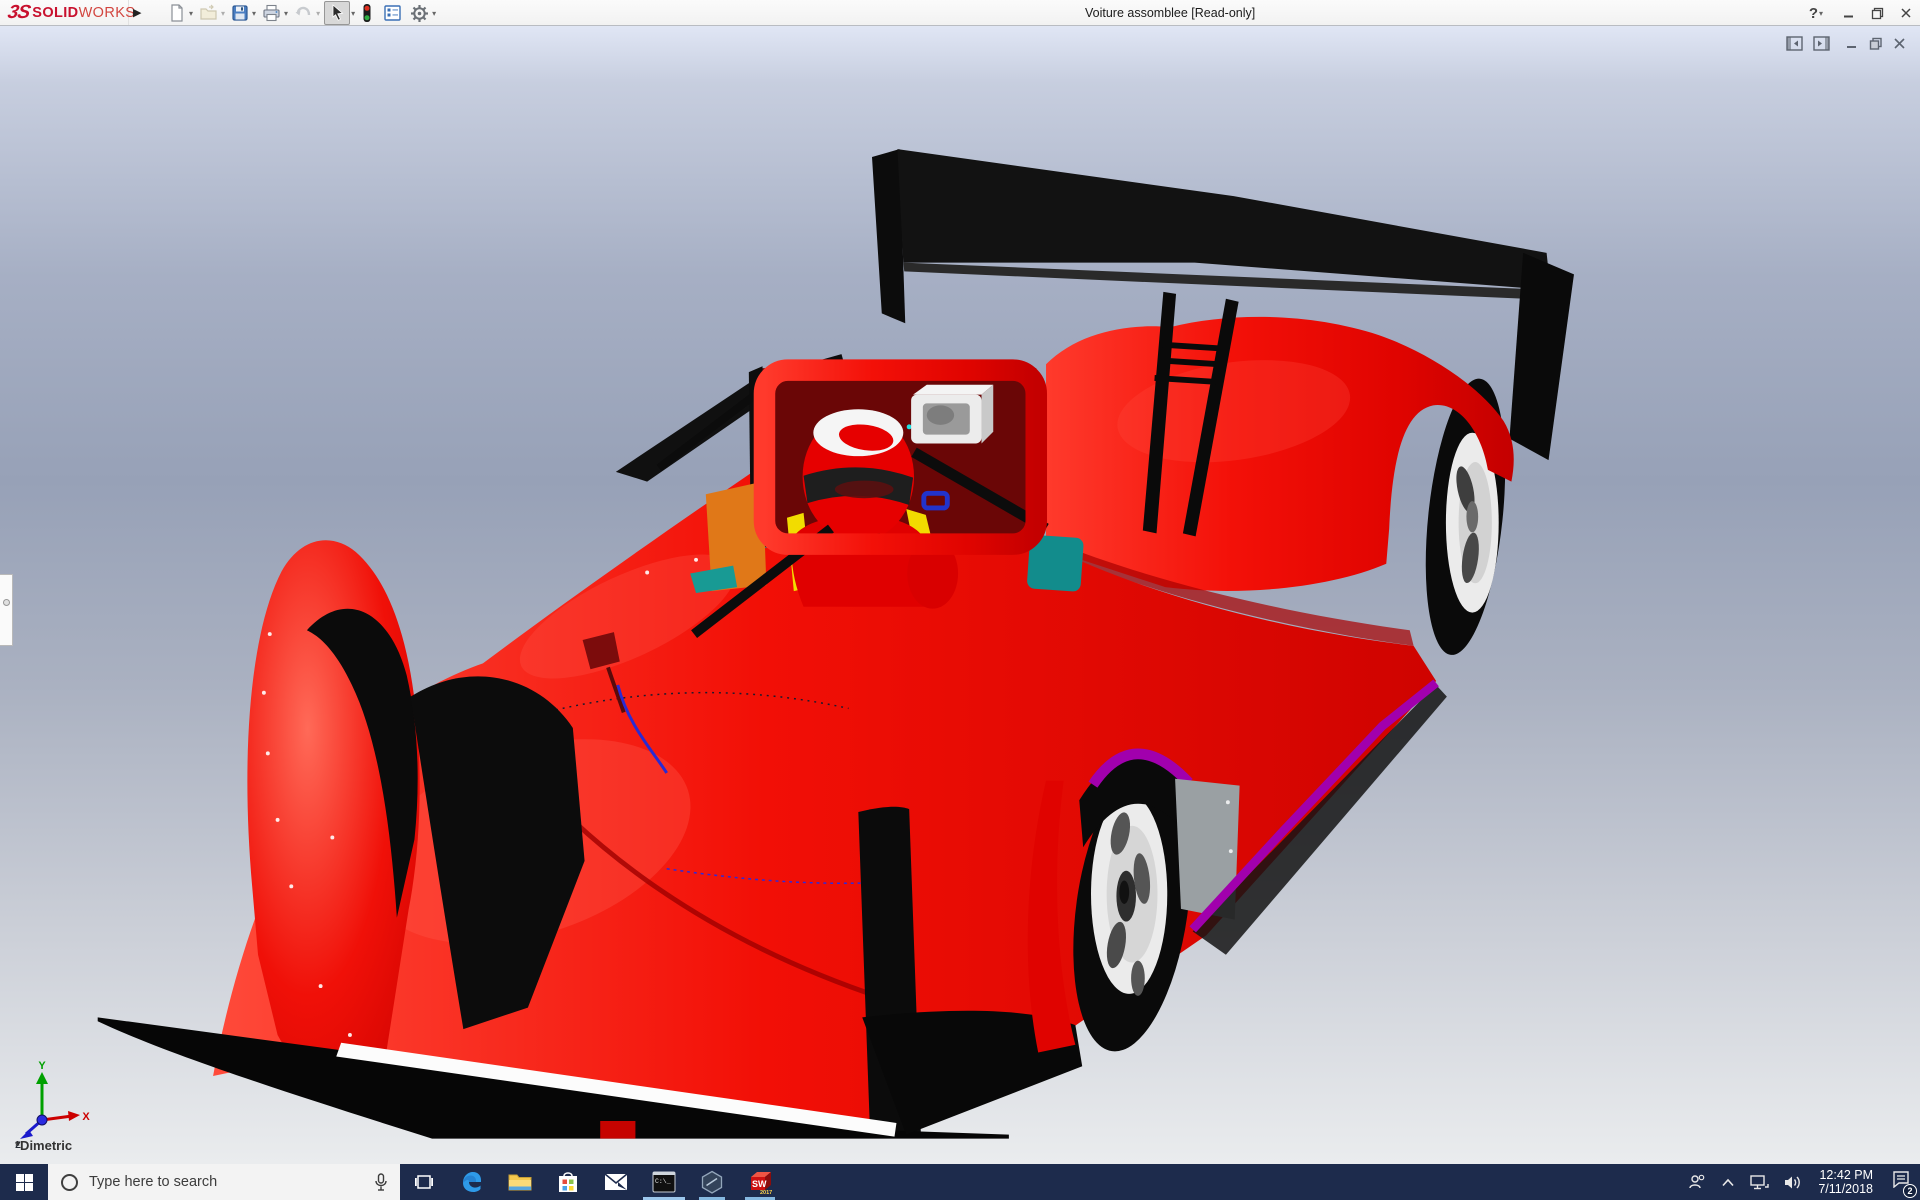 This screenshot has height=1200, width=1920. I want to click on start-button, so click(24, 1182).